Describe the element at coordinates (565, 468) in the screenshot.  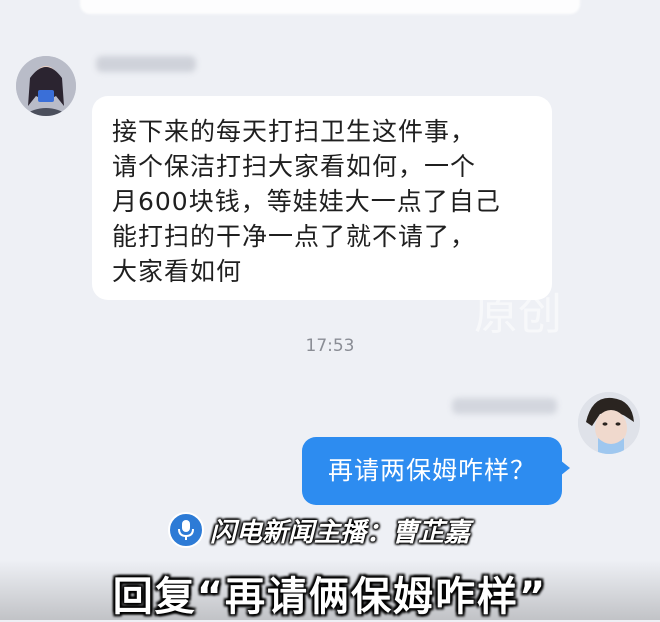
I see `outgoing-bubble-tail` at that location.